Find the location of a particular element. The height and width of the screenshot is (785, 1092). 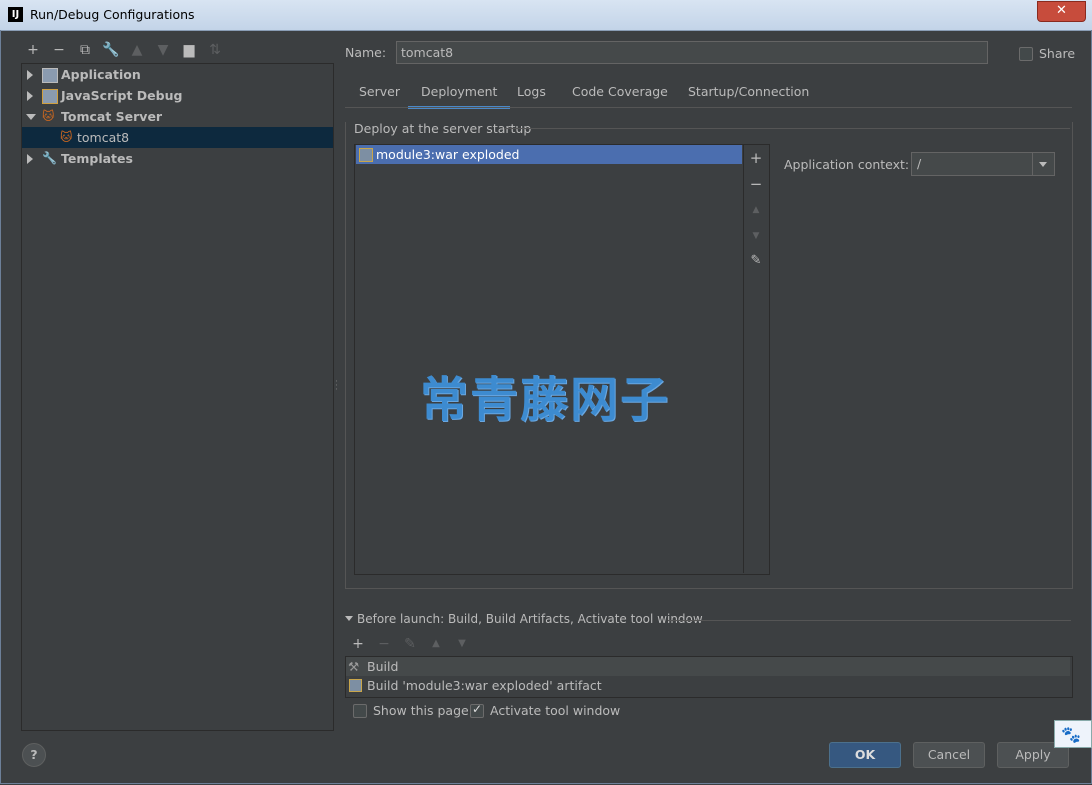

sort-icon: ⇅ is located at coordinates (215, 50).